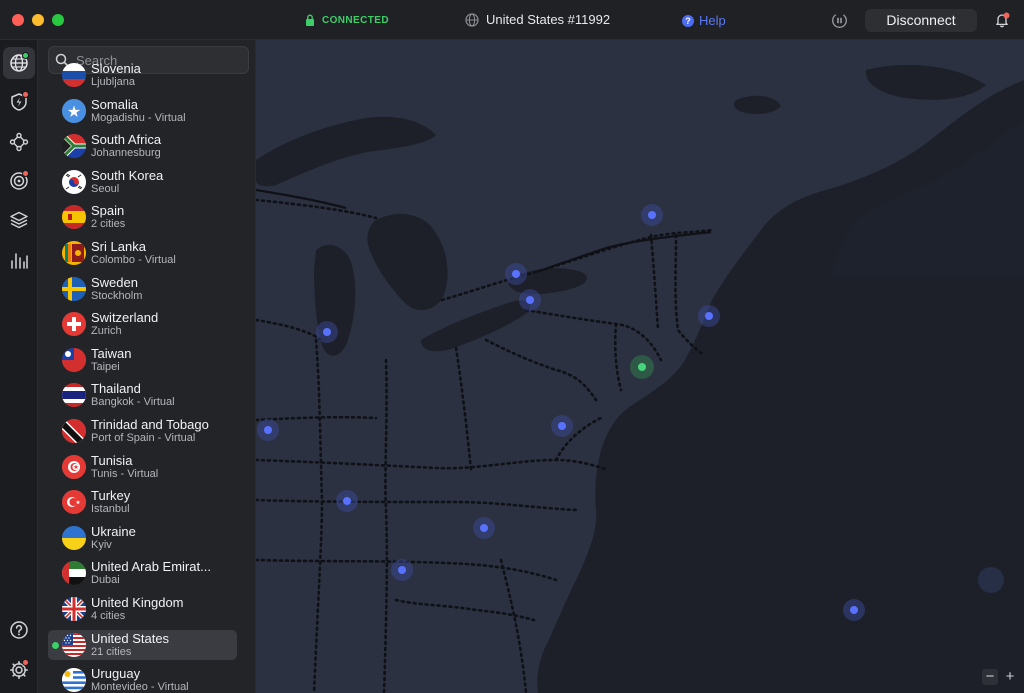 This screenshot has width=1024, height=693. I want to click on rail-specialty-servers, so click(19, 220).